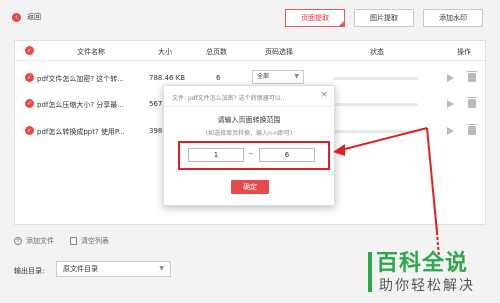  I want to click on row-size: 788.46 KB, so click(167, 78).